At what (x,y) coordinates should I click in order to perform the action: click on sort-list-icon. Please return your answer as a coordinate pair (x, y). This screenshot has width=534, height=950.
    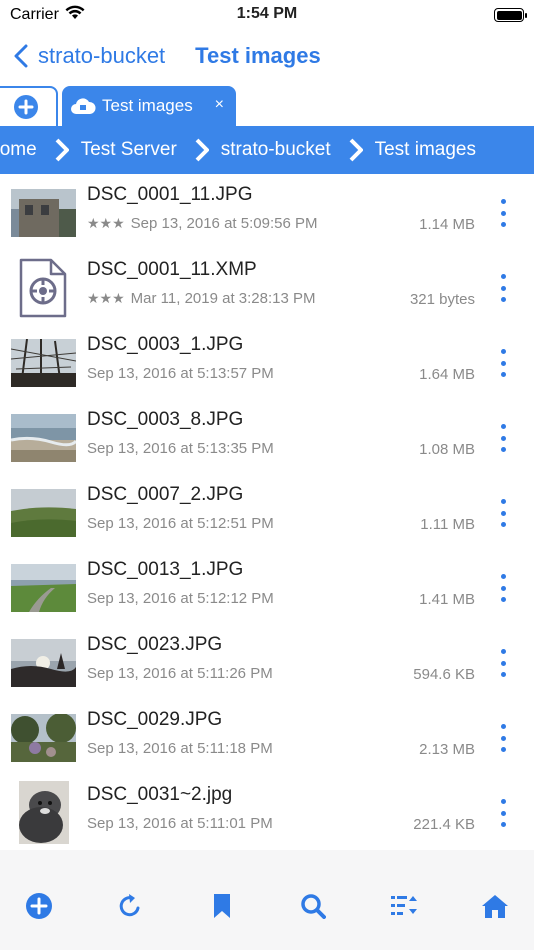
    Looking at the image, I should click on (404, 906).